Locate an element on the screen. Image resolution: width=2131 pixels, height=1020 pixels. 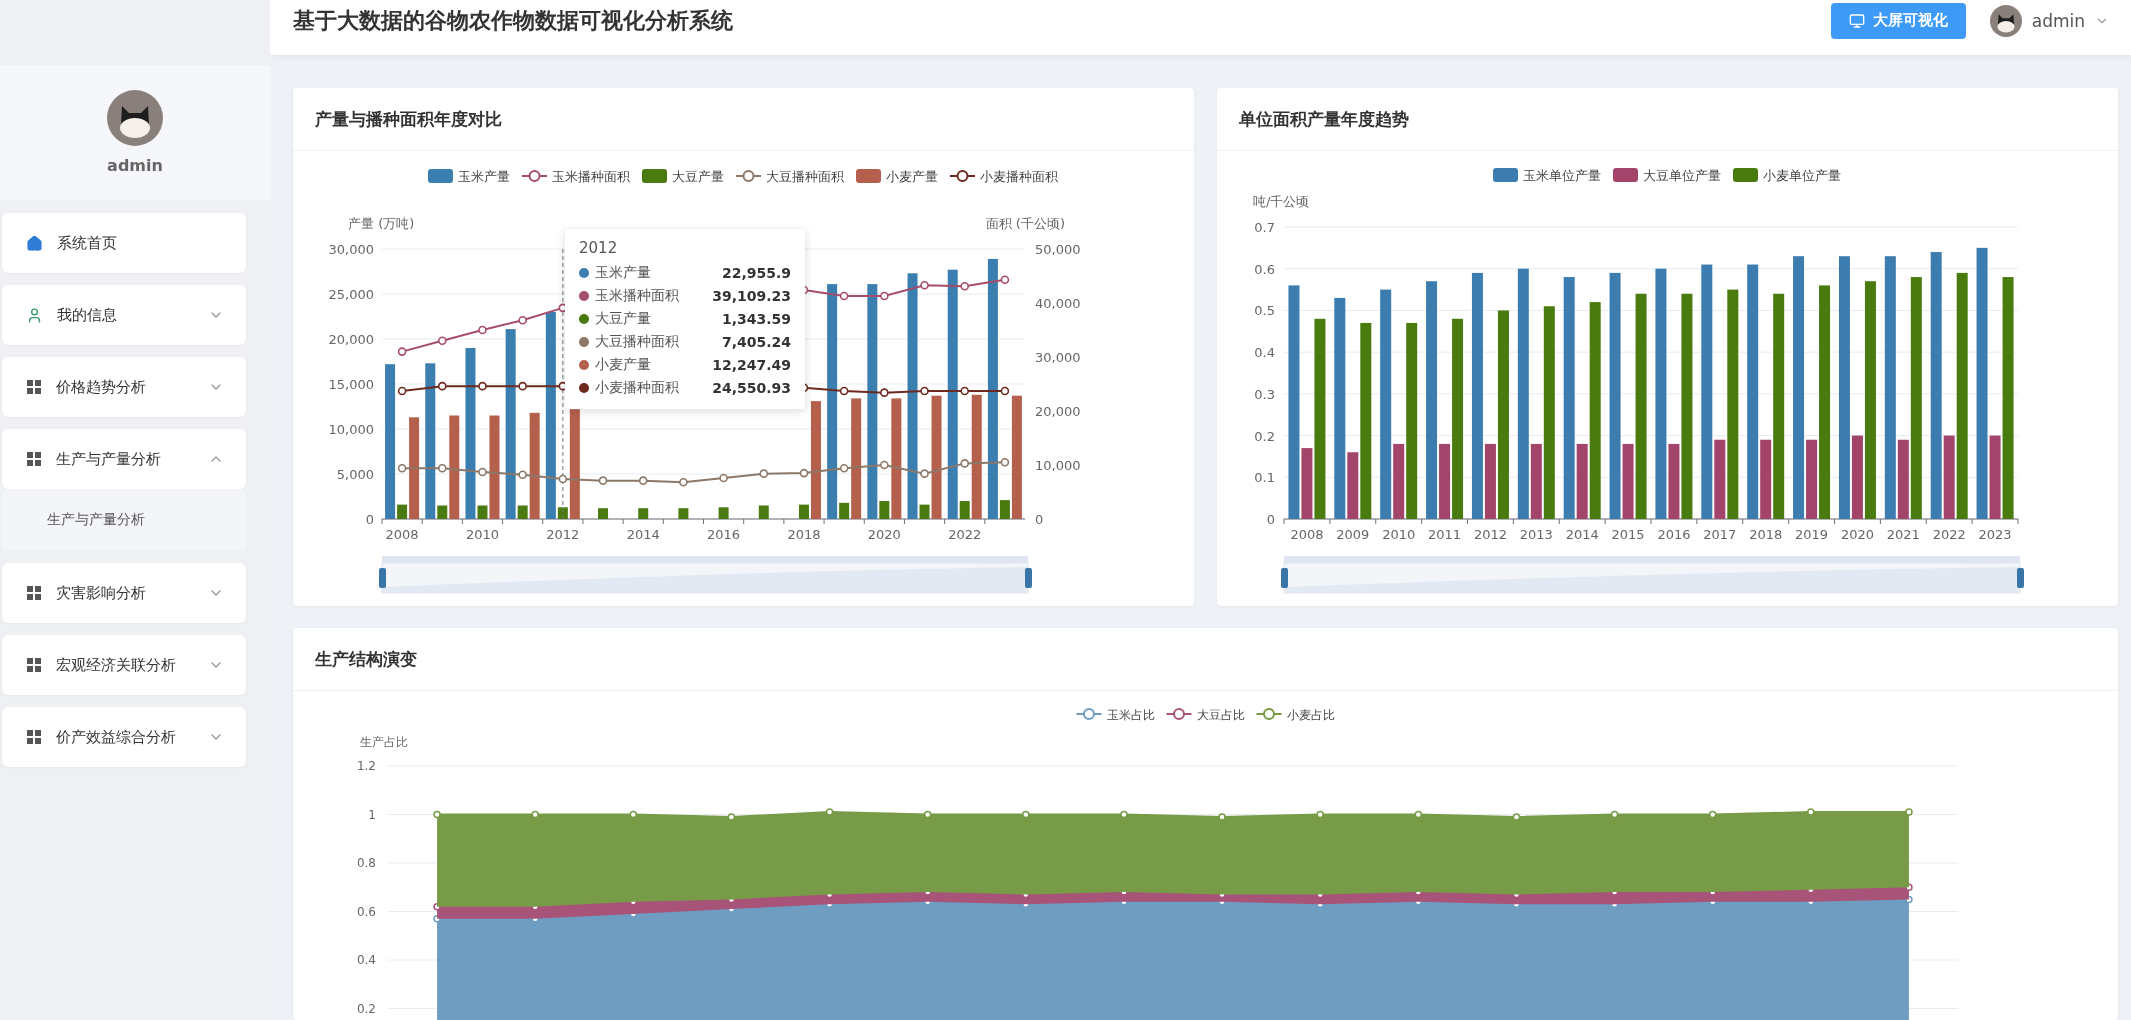
tick-label: 0 is located at coordinates (1270, 519).